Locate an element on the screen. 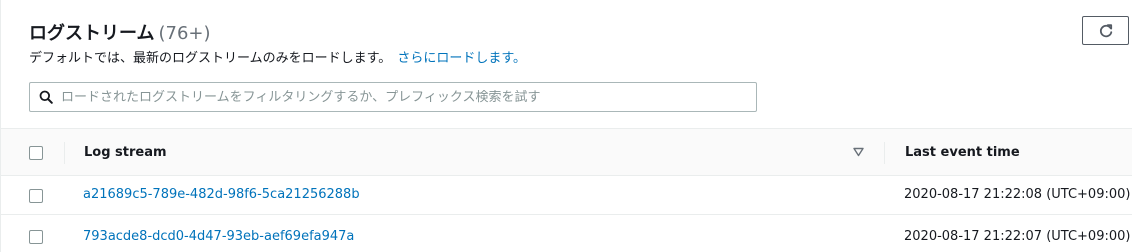 This screenshot has width=1132, height=252. sort-descending-icon is located at coordinates (858, 152).